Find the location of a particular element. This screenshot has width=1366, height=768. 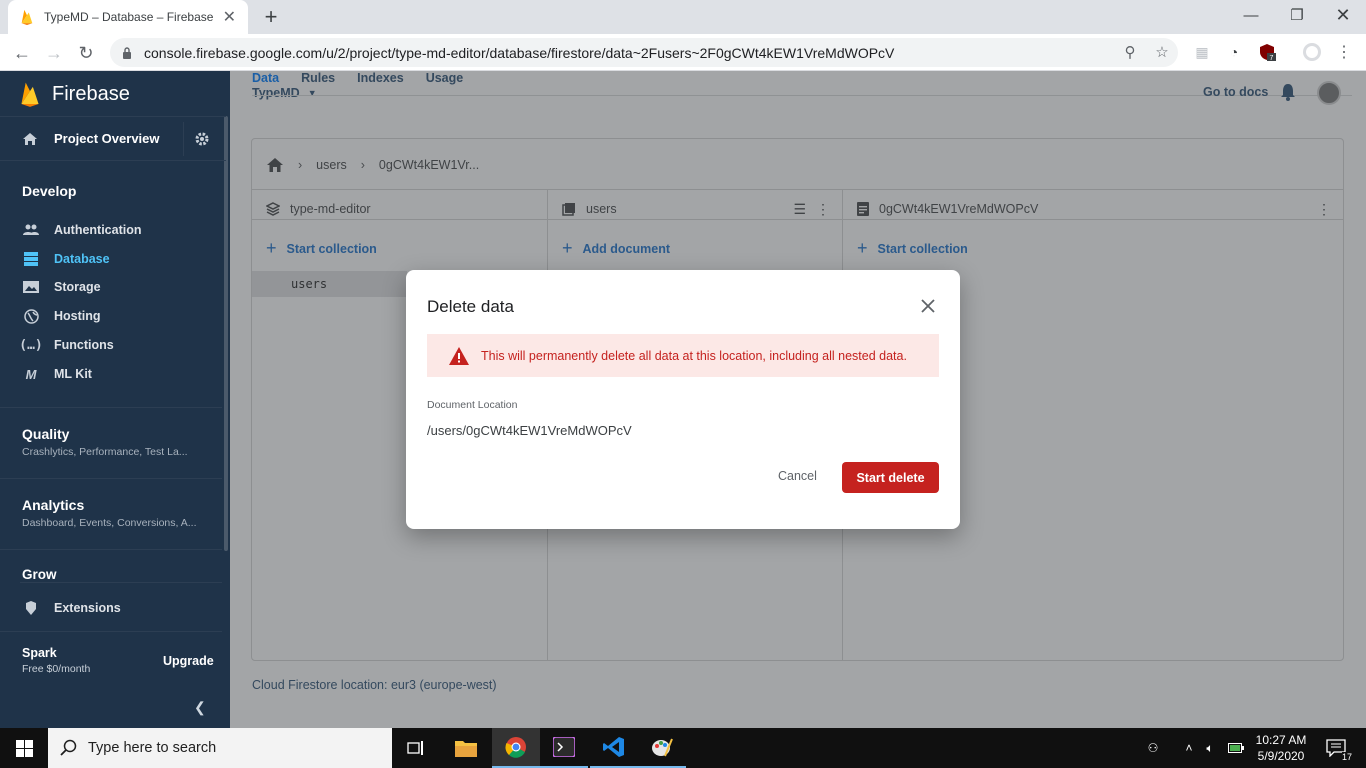

analytics-heading: Analytics is located at coordinates (53, 505).